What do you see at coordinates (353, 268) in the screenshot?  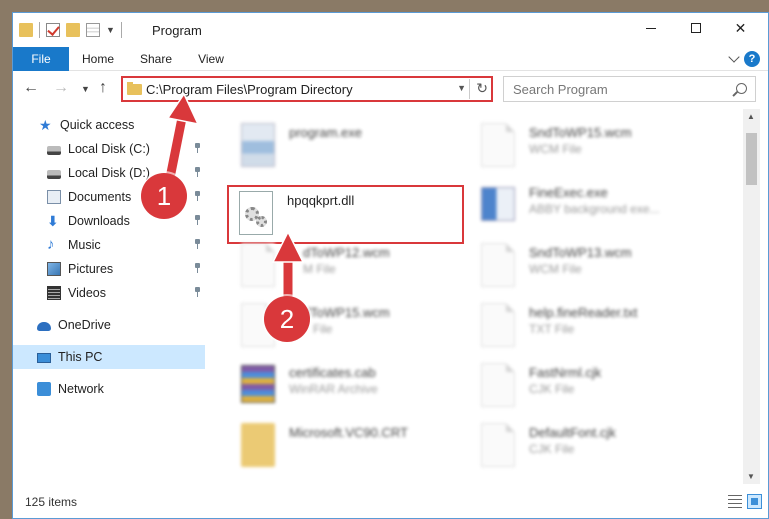 I see `file-item: dToWP12.wcm M File` at bounding box center [353, 268].